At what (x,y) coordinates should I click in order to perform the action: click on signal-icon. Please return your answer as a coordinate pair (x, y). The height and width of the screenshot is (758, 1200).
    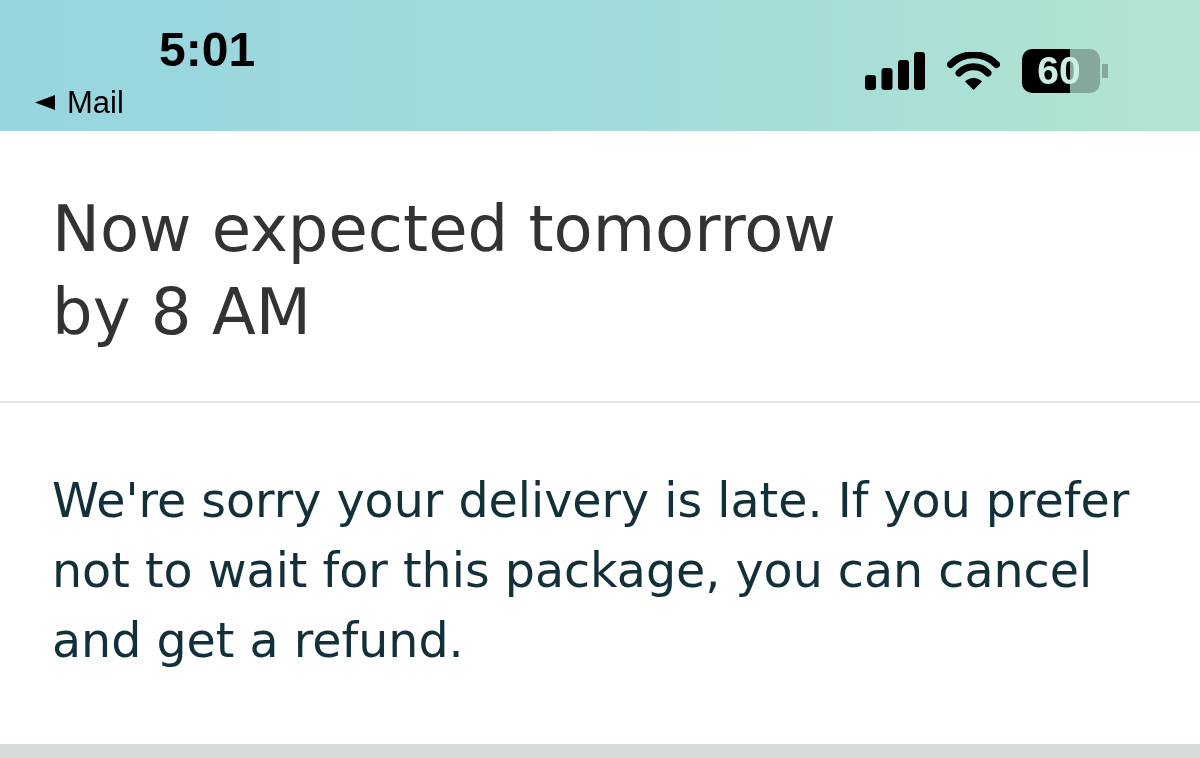
    Looking at the image, I should click on (895, 71).